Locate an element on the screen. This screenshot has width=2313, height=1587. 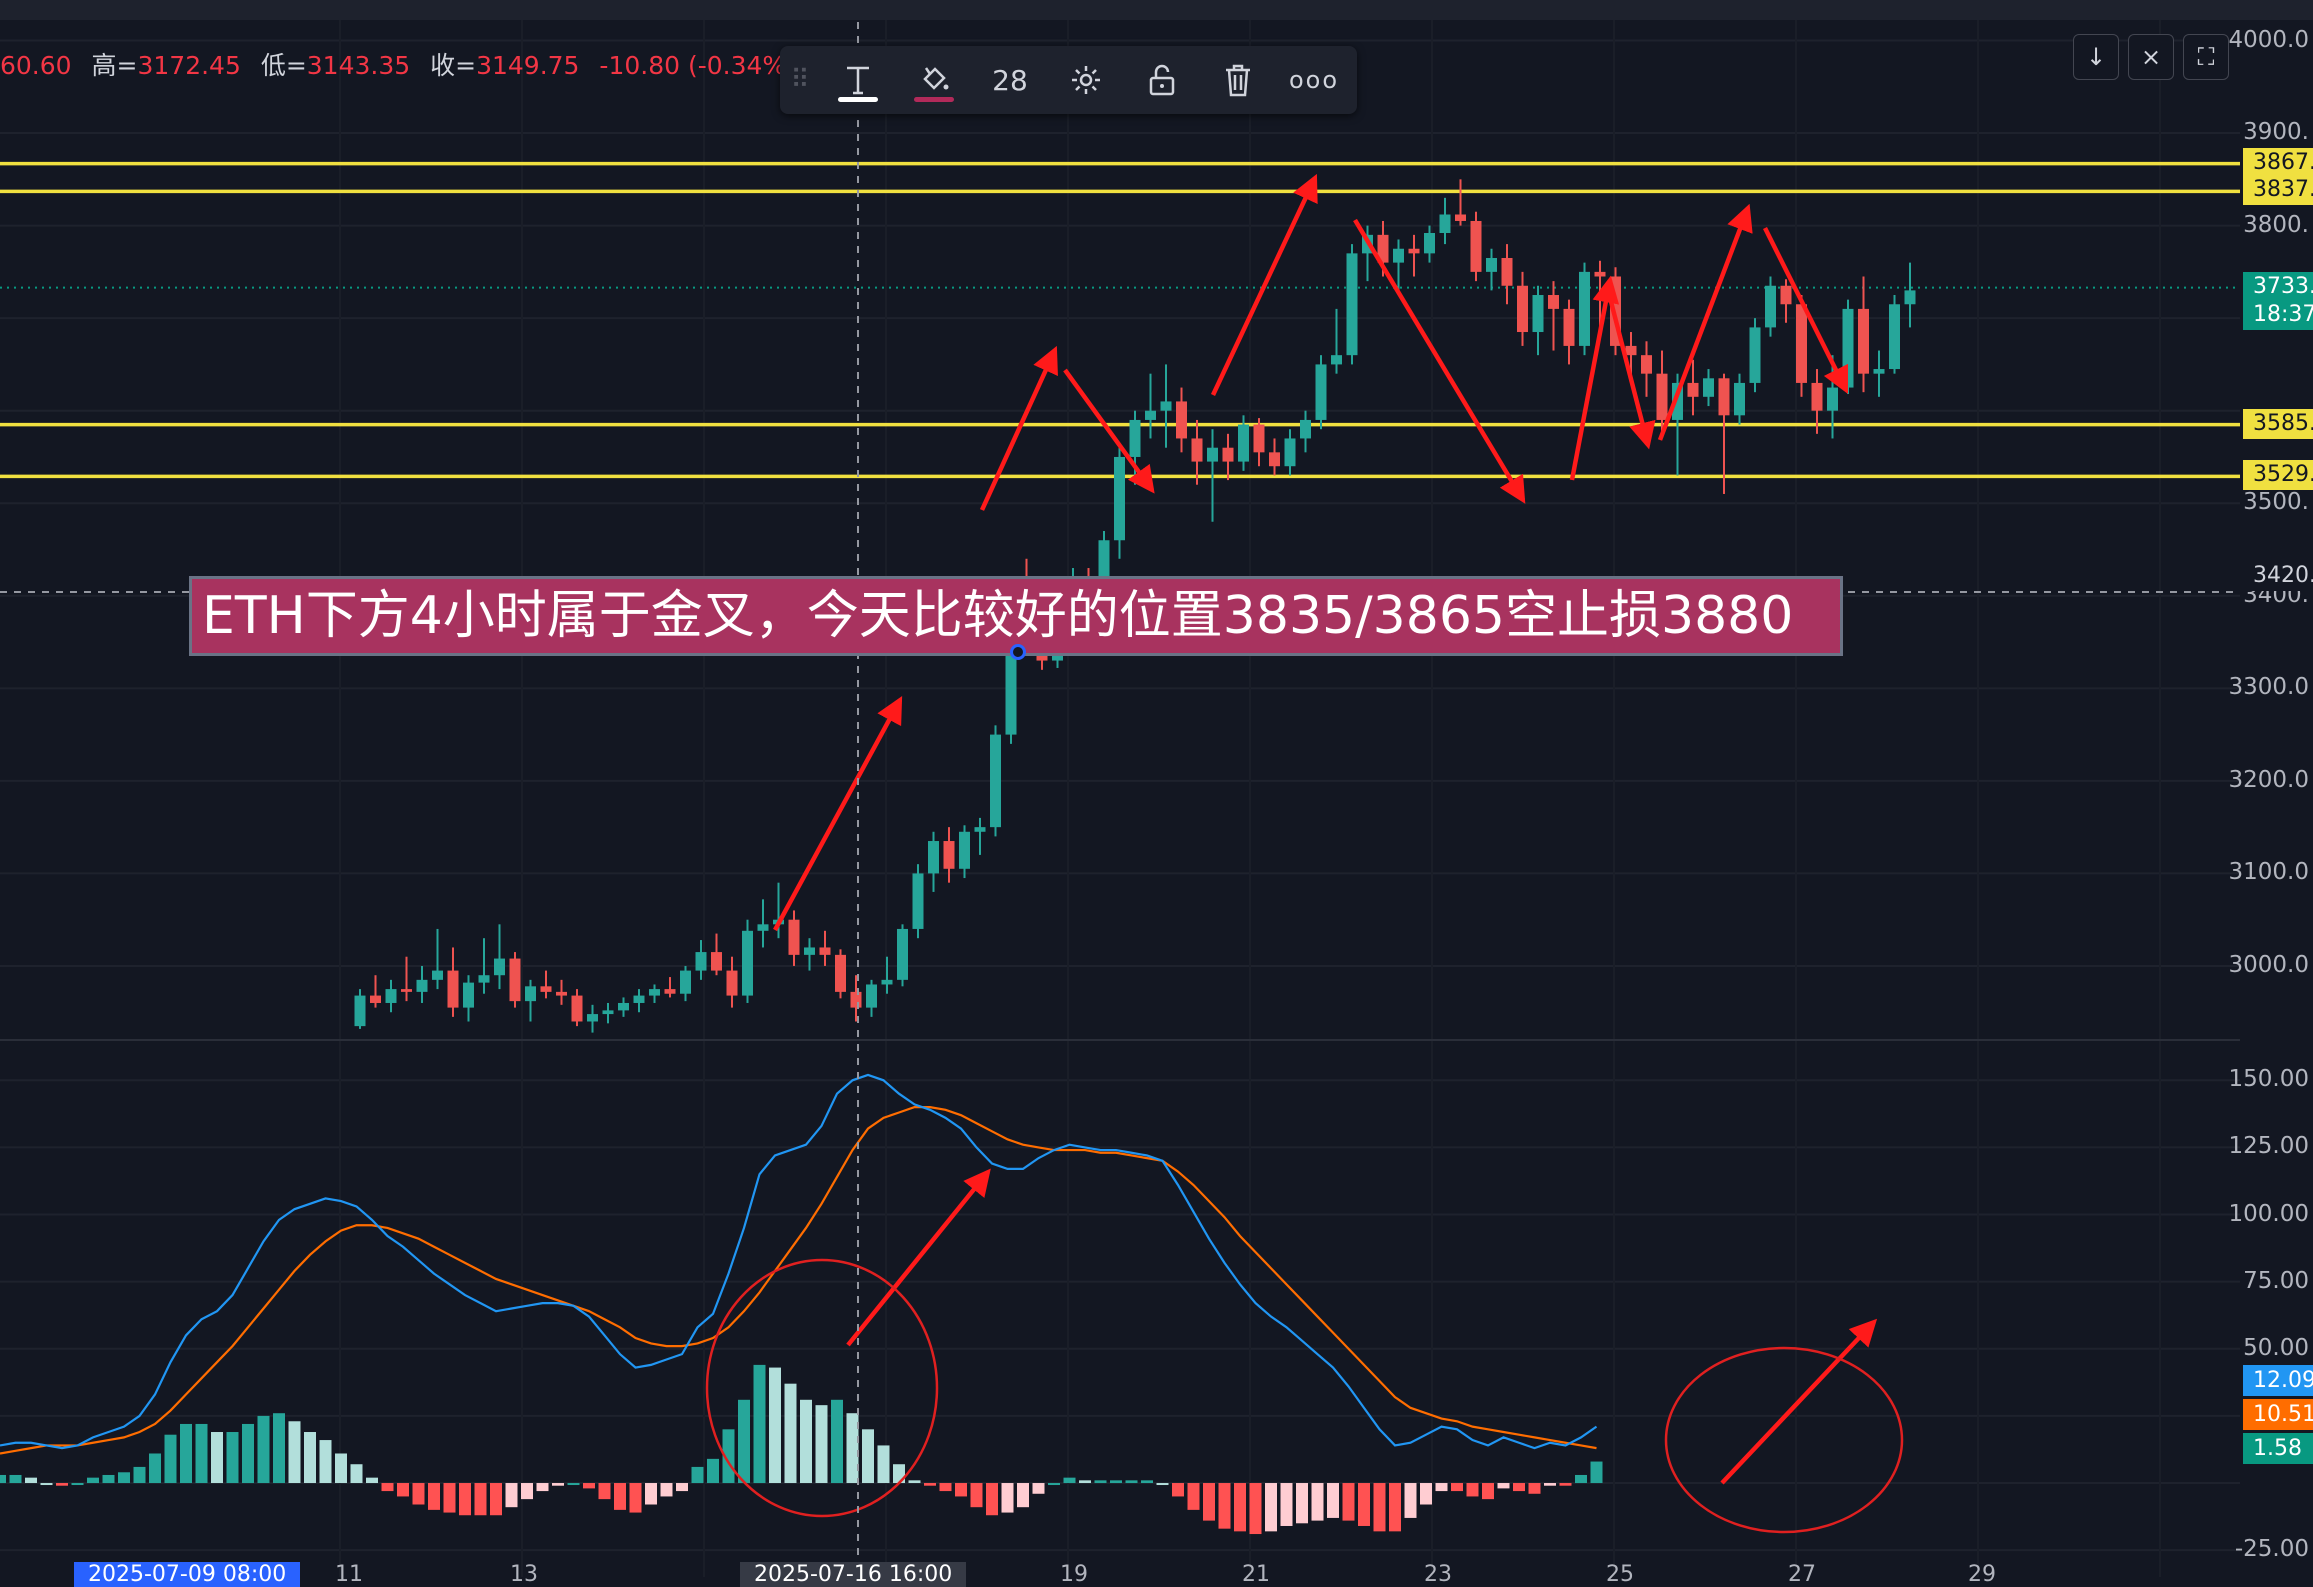
text-tool-button is located at coordinates (858, 80).